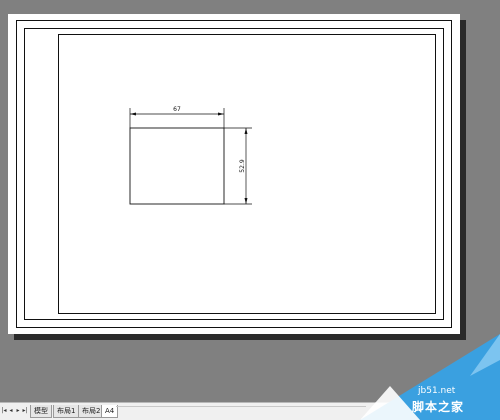 This screenshot has height=420, width=500. What do you see at coordinates (11, 411) in the screenshot?
I see `prev-tab-icon: ◂` at bounding box center [11, 411].